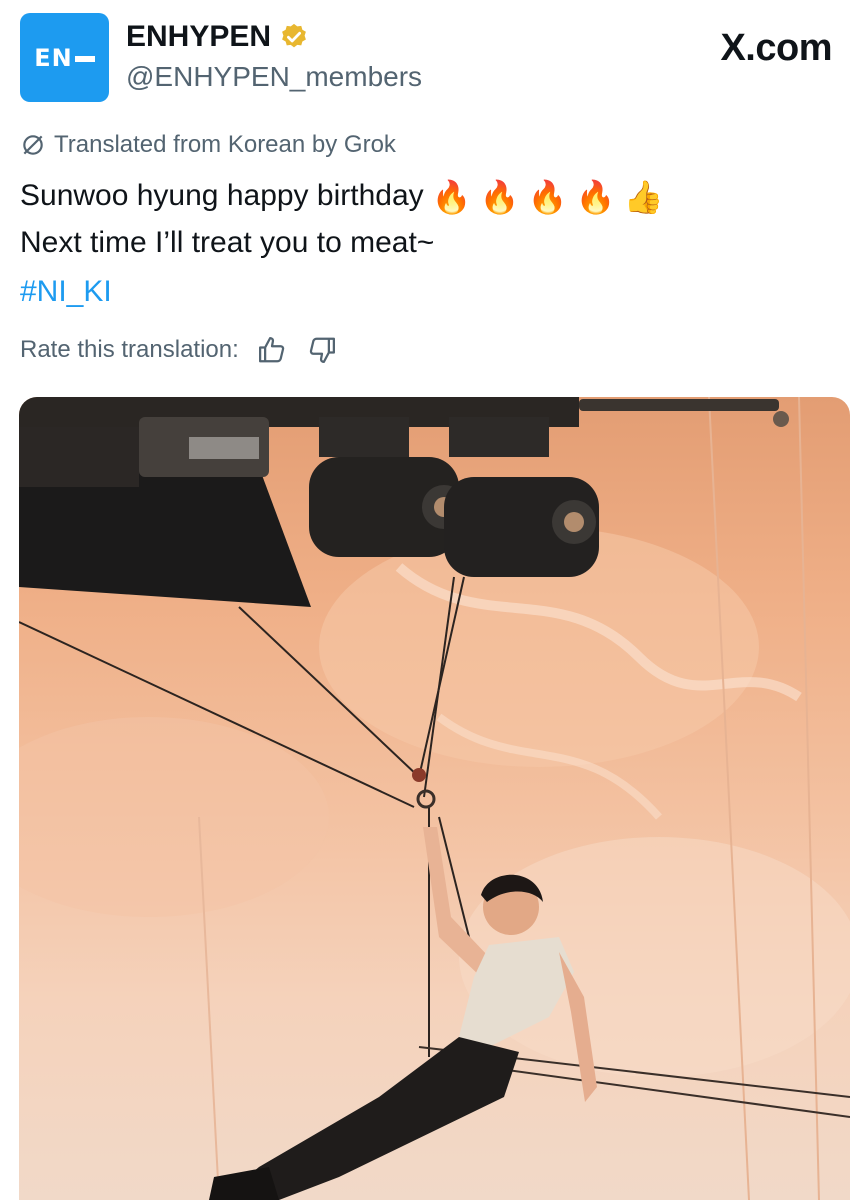 Image resolution: width=868 pixels, height=1200 pixels. I want to click on verified-badge-icon, so click(294, 35).